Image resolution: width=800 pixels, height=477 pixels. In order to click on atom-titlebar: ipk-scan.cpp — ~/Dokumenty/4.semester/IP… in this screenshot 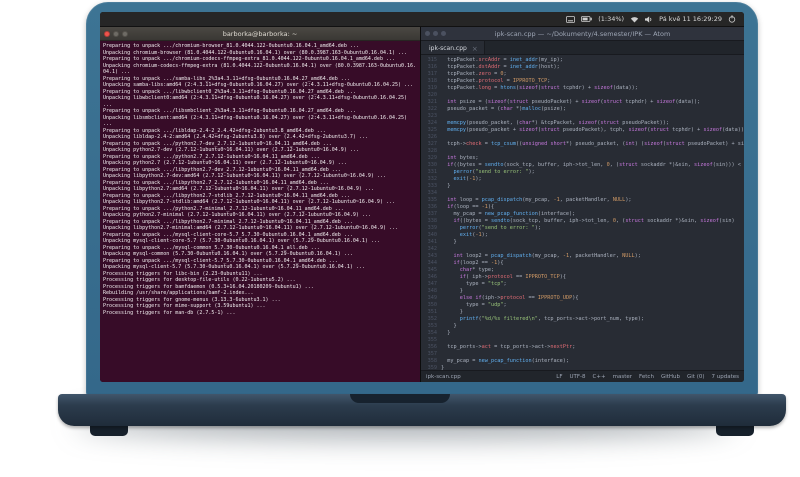, I will do `click(582, 34)`.